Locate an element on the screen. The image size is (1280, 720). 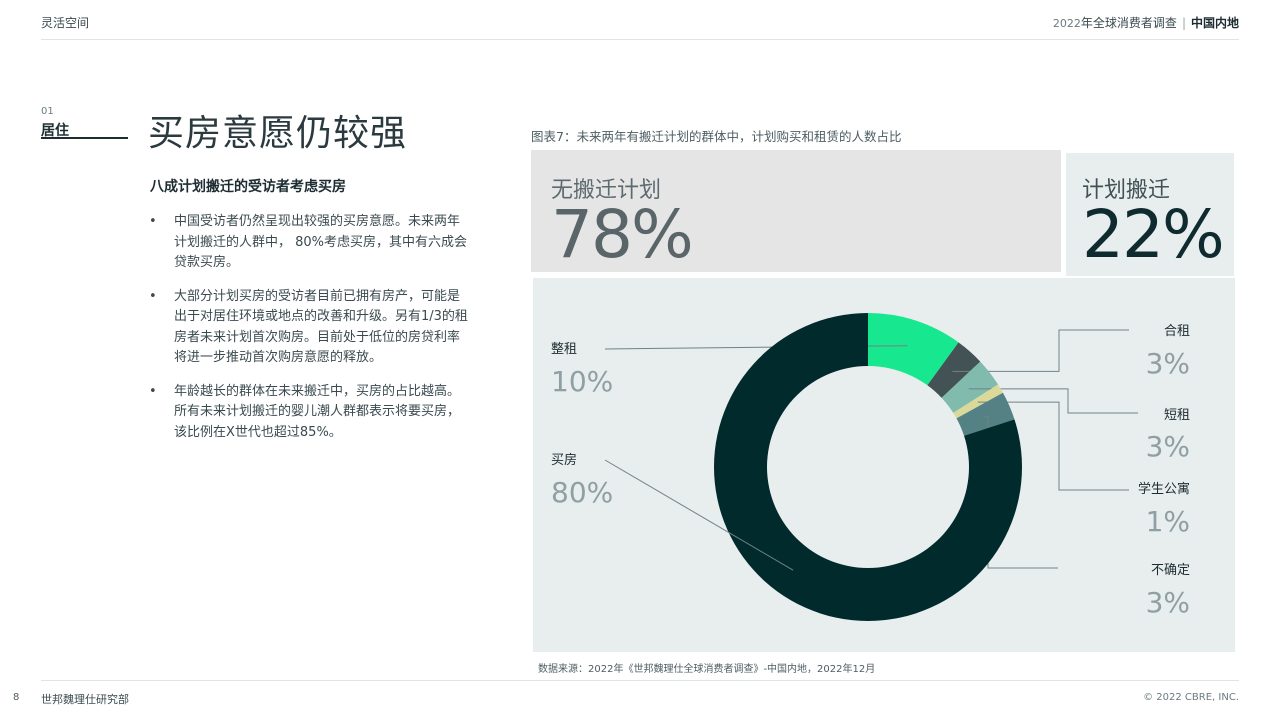
slice-label: 买房 is located at coordinates (564, 460).